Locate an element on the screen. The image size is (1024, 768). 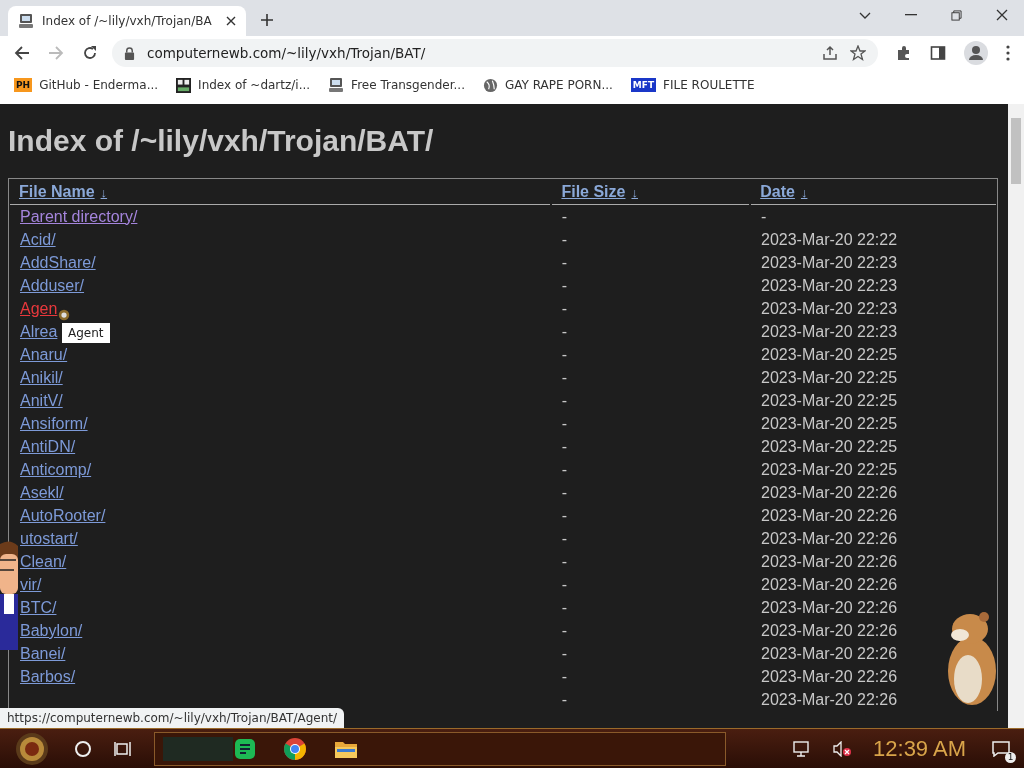
directory-link: utostart/ is located at coordinates (49, 538).